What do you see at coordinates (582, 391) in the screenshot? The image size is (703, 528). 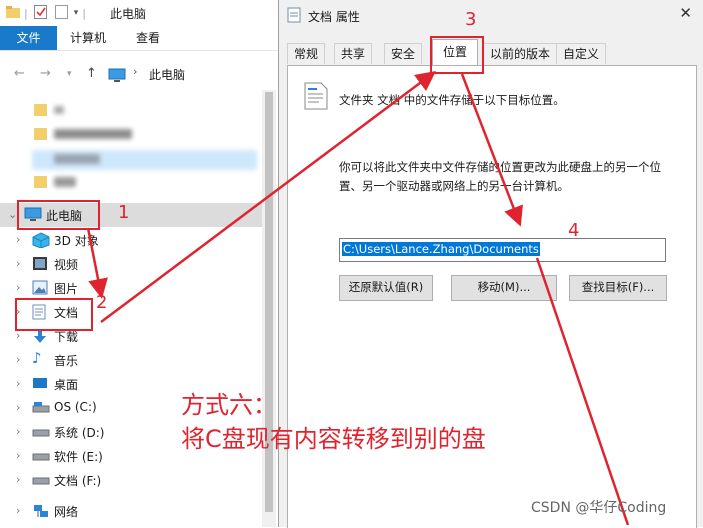 I see `arrow-path-down` at bounding box center [582, 391].